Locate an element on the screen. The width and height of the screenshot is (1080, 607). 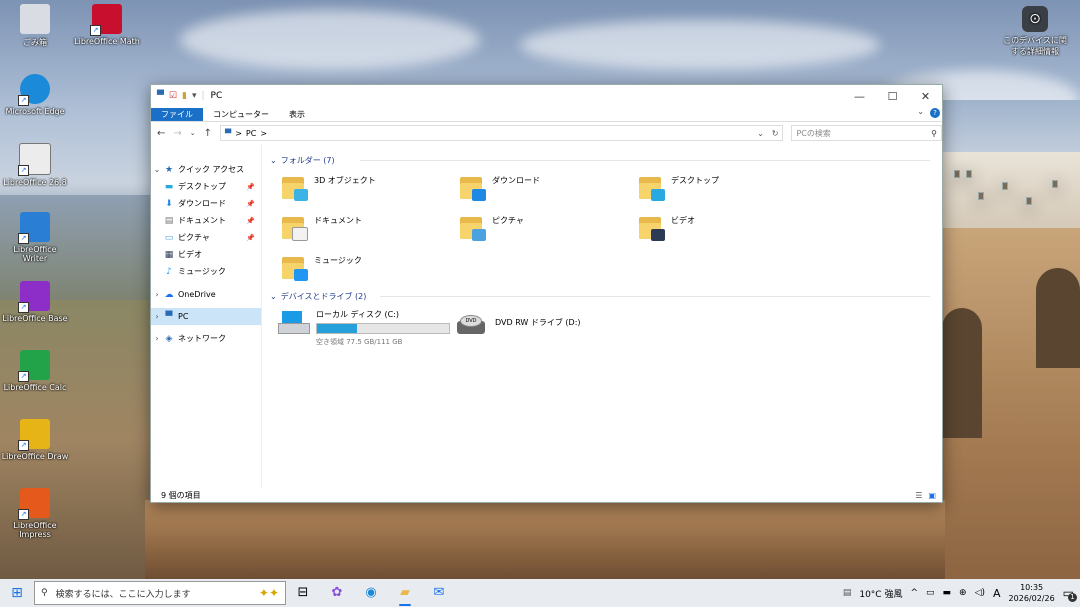
folder-3d-objects: 3D オブジェクト is located at coordinates (367, 188).